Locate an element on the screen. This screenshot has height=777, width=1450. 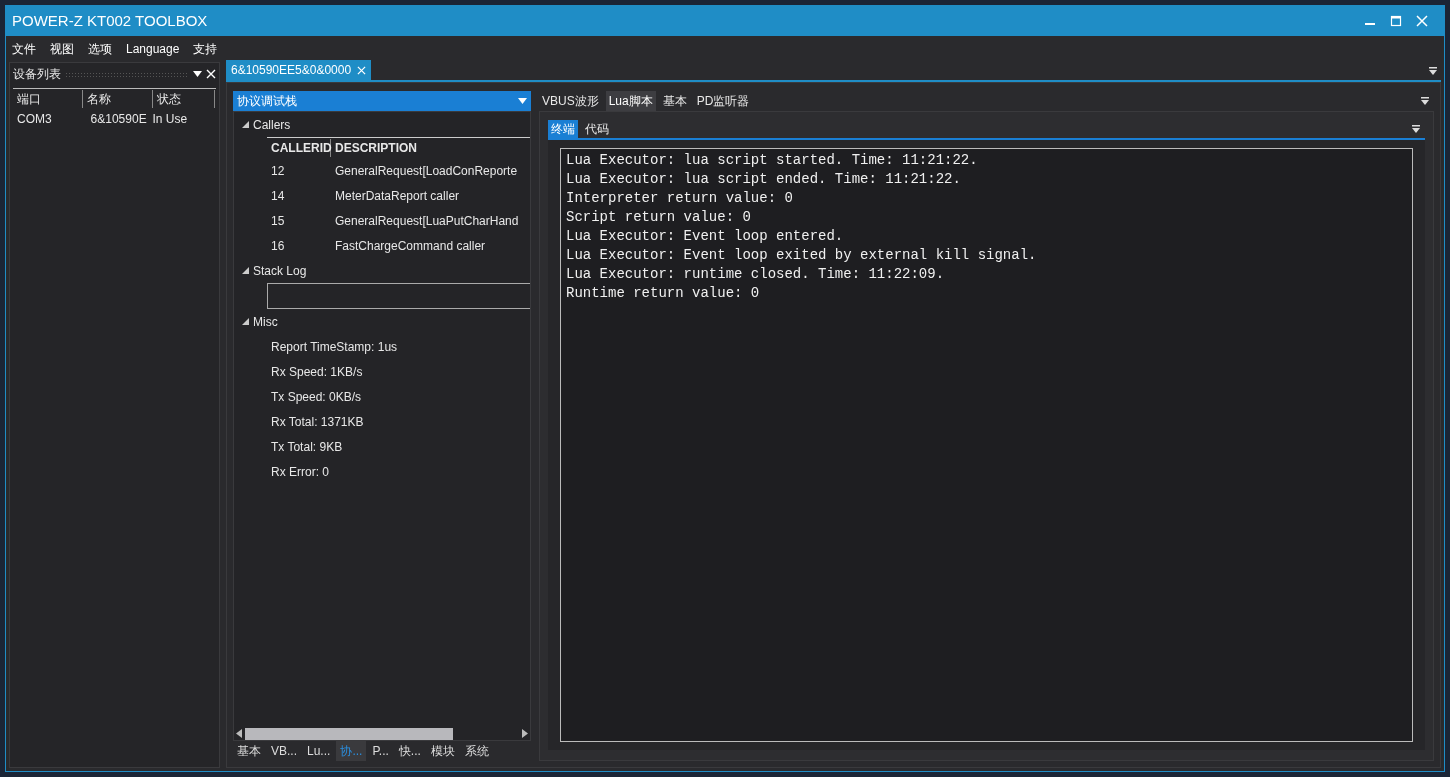
table-cell-text: 6&10590E is located at coordinates (118, 119).